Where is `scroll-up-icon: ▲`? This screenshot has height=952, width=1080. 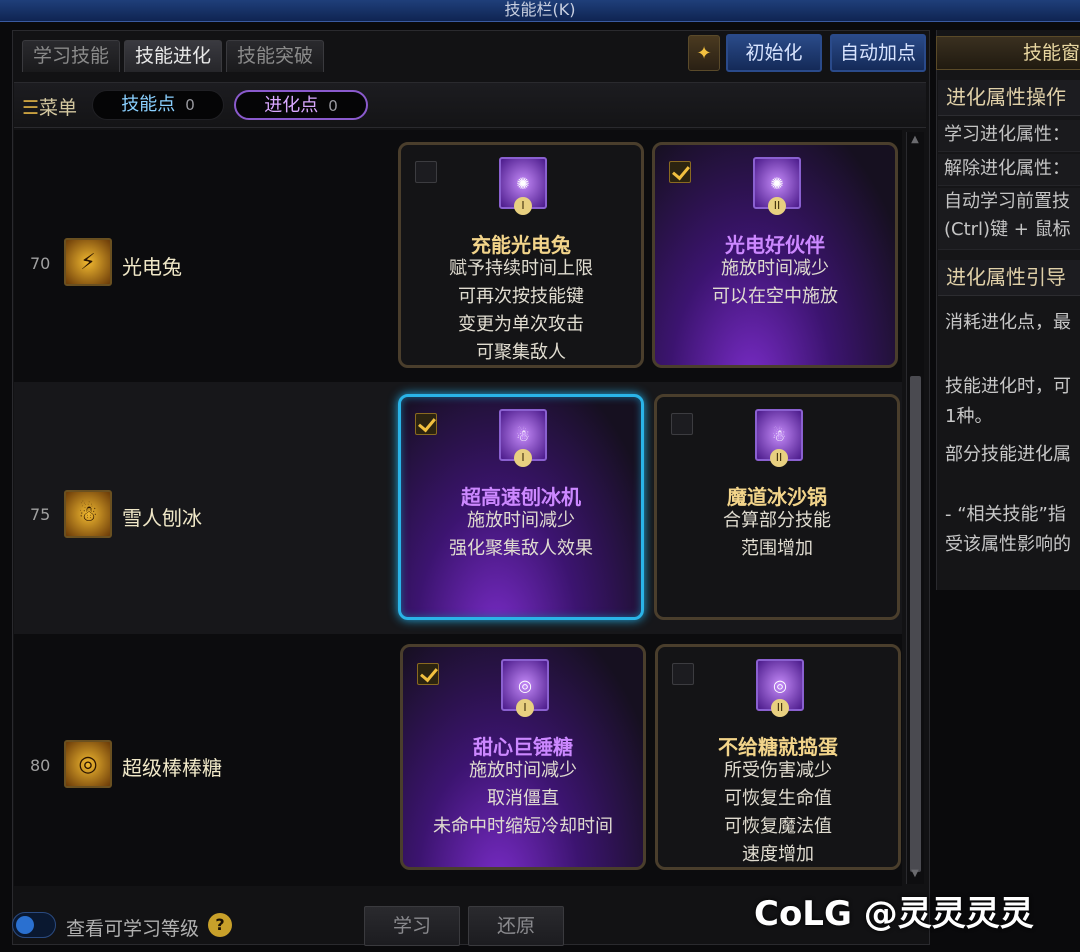
scroll-up-icon: ▲ is located at coordinates (915, 141).